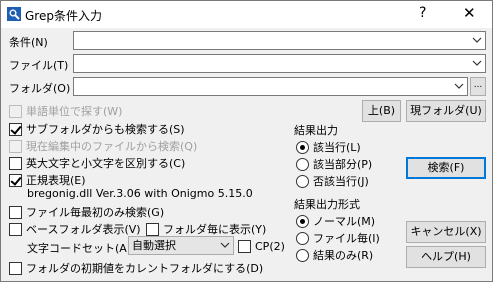 The height and width of the screenshot is (282, 493). I want to click on up-button: 上(B), so click(381, 111).